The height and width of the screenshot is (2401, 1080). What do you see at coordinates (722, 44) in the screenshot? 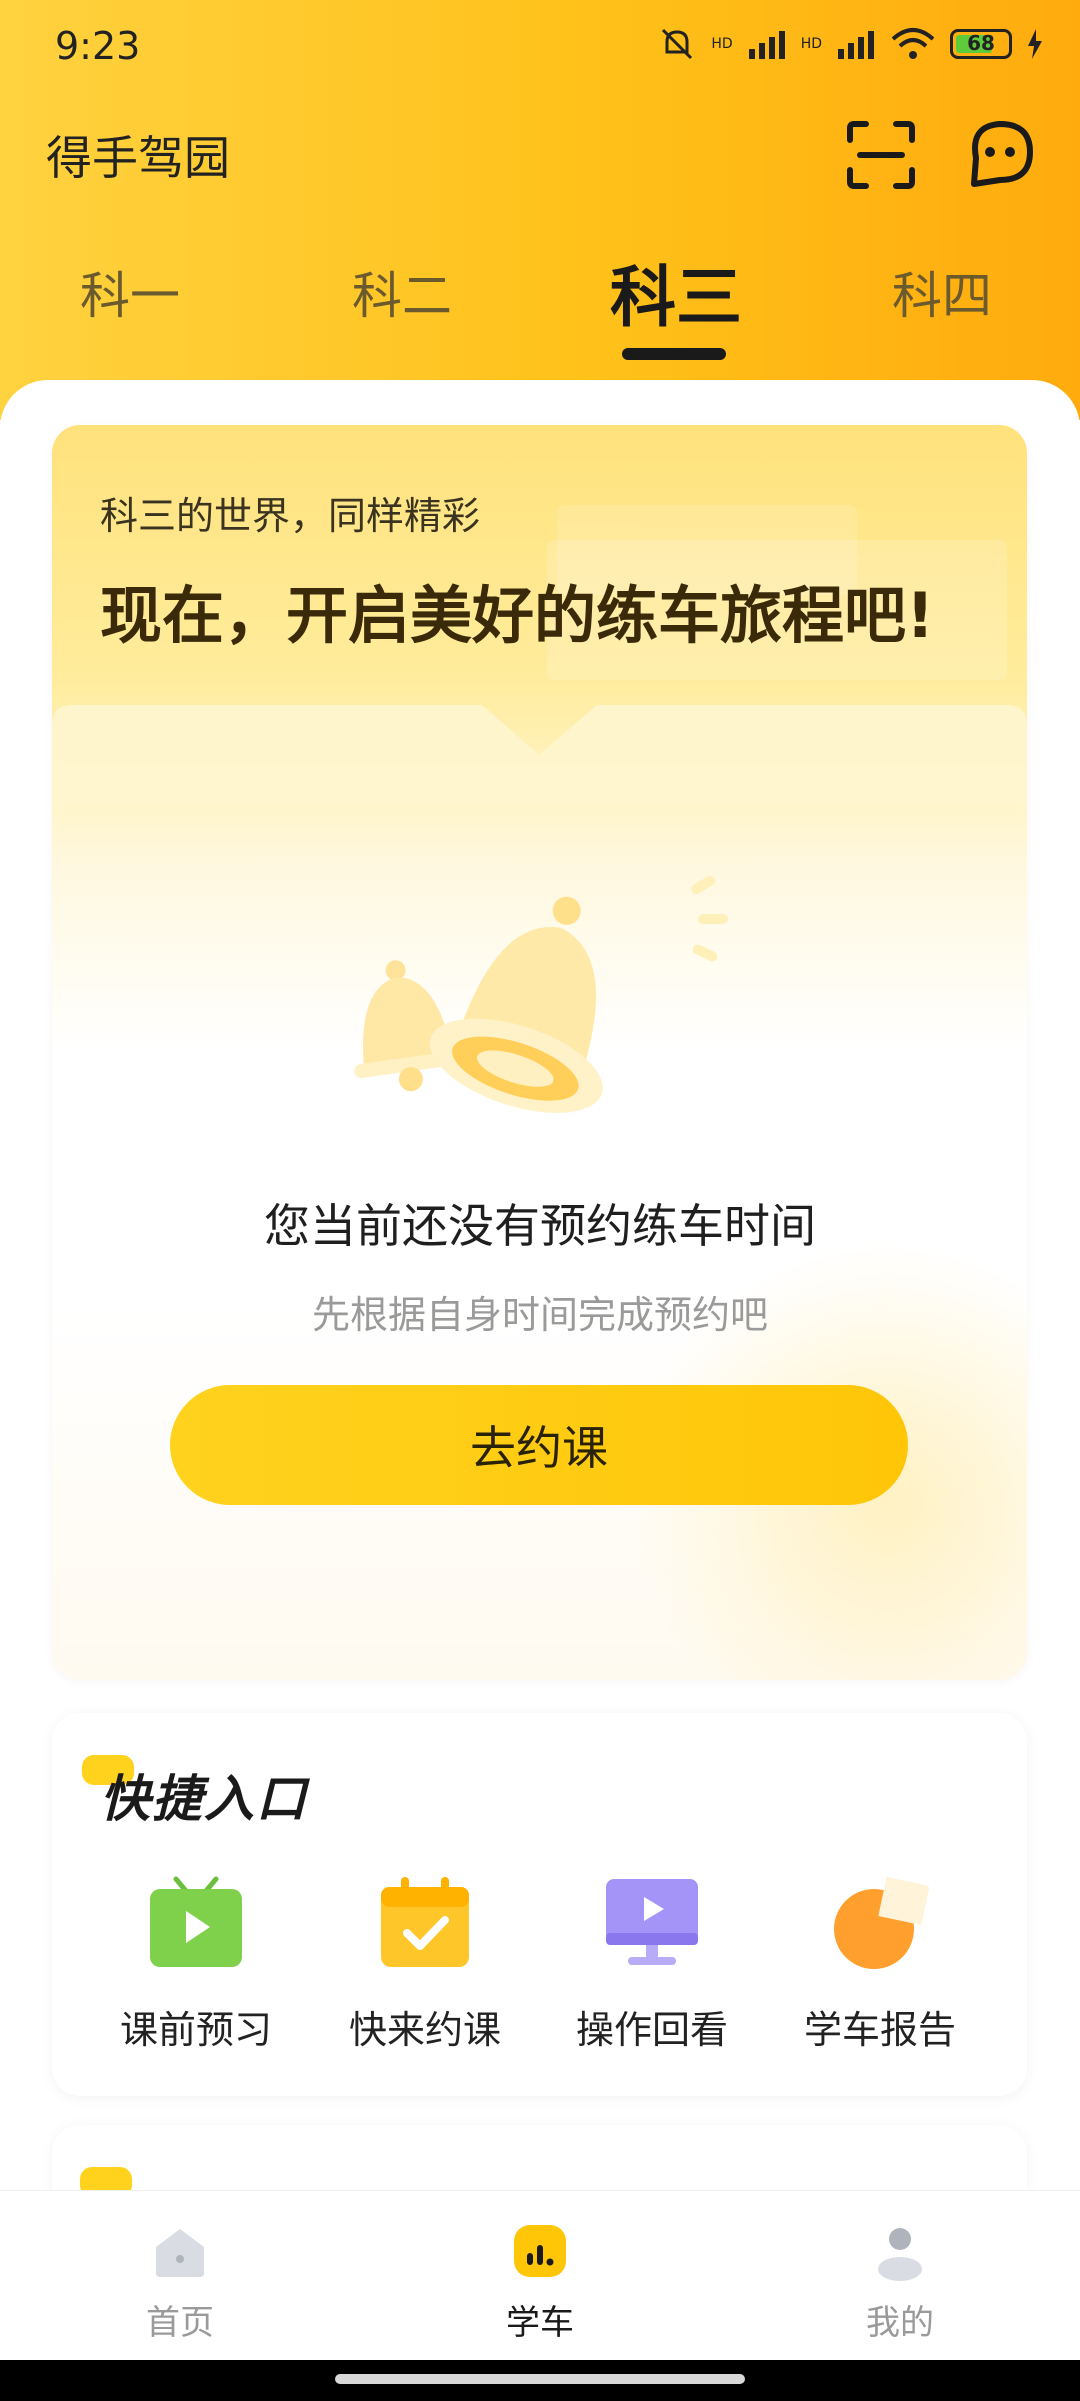
I see `signal-hd-label-1: HD` at bounding box center [722, 44].